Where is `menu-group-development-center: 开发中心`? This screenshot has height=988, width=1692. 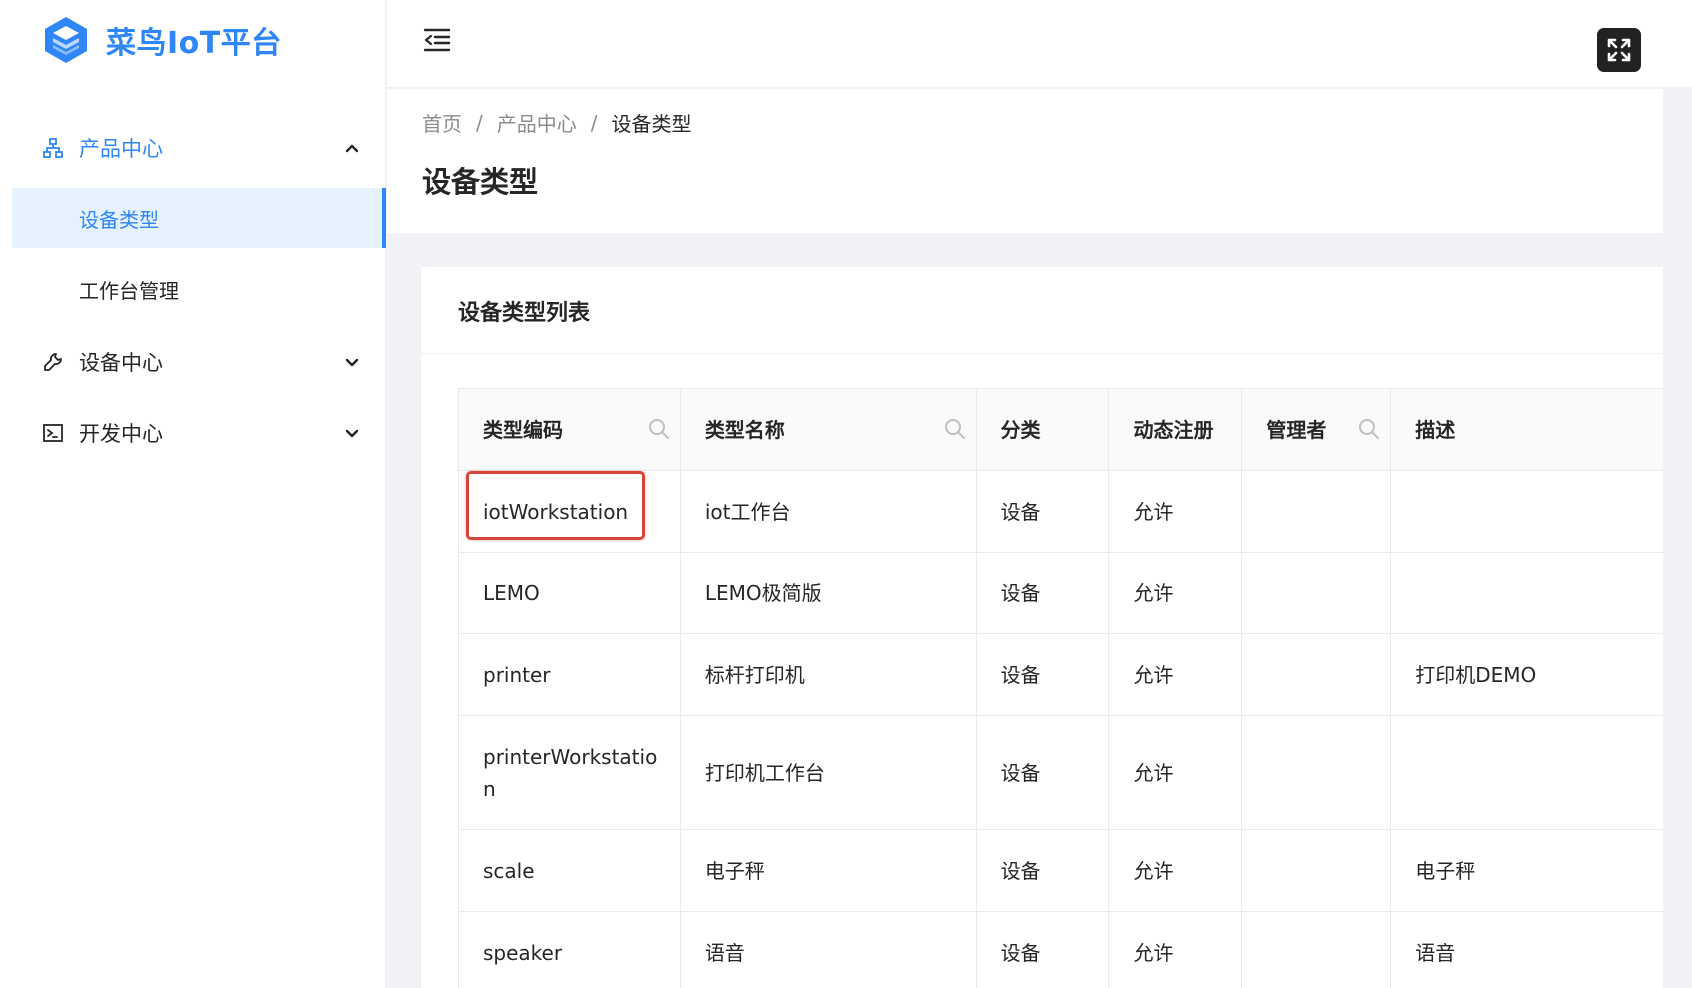
menu-group-development-center: 开发中心 is located at coordinates (193, 433).